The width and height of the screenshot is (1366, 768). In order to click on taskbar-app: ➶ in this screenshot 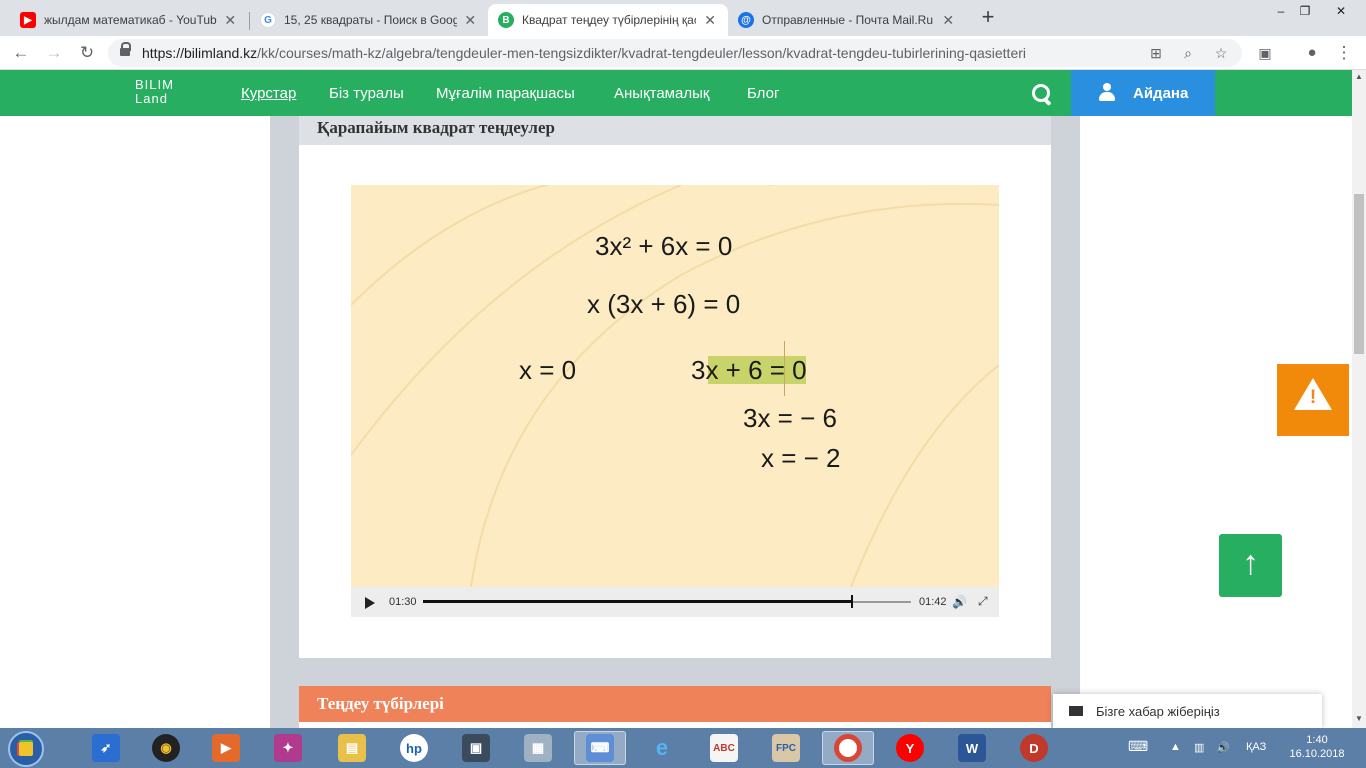, I will do `click(106, 748)`.